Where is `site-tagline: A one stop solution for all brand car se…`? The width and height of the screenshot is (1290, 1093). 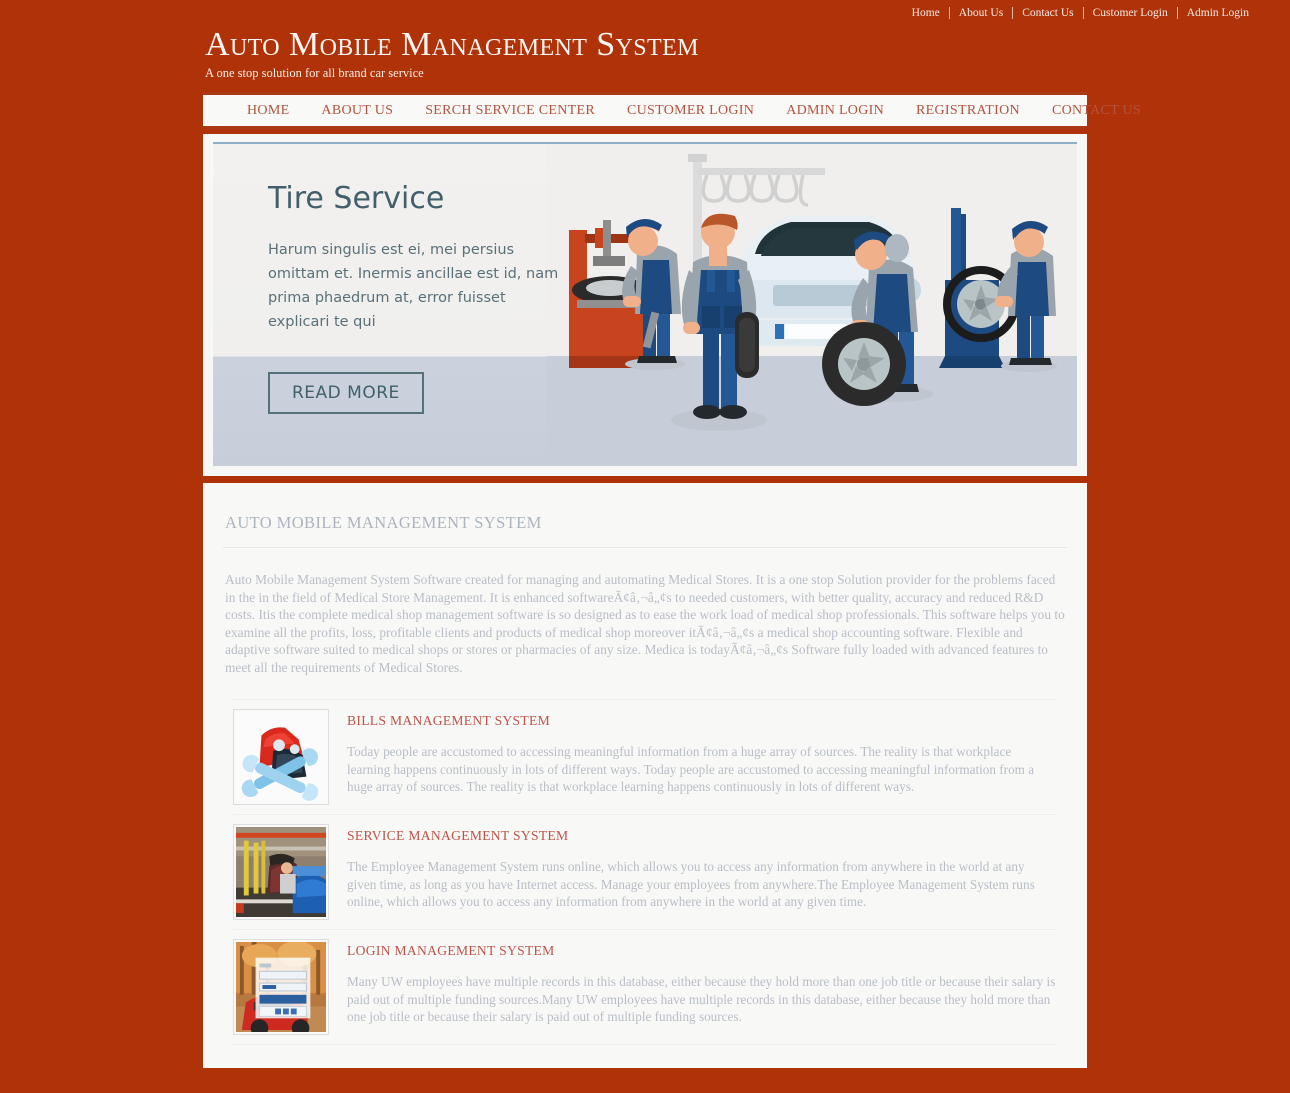
site-tagline: A one stop solution for all brand car se… is located at coordinates (314, 73).